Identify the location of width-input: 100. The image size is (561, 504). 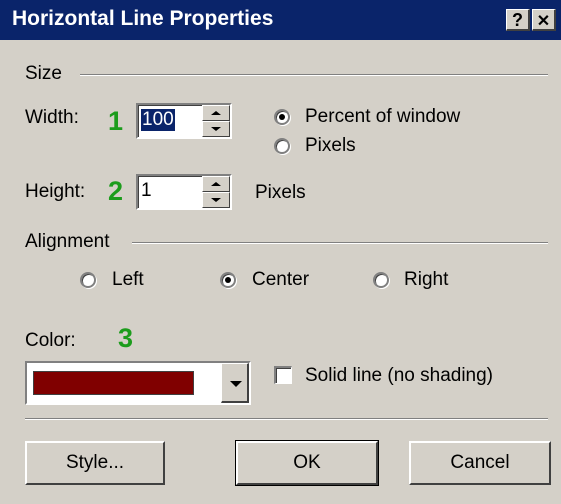
(158, 120).